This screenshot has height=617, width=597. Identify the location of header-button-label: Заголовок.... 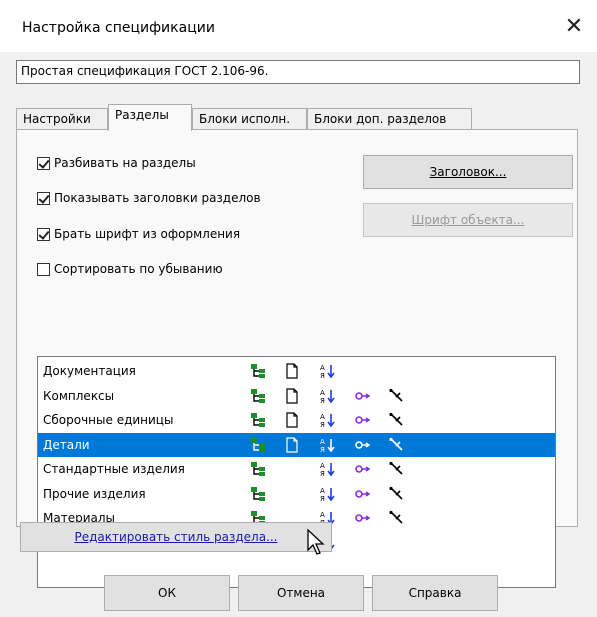
(468, 172).